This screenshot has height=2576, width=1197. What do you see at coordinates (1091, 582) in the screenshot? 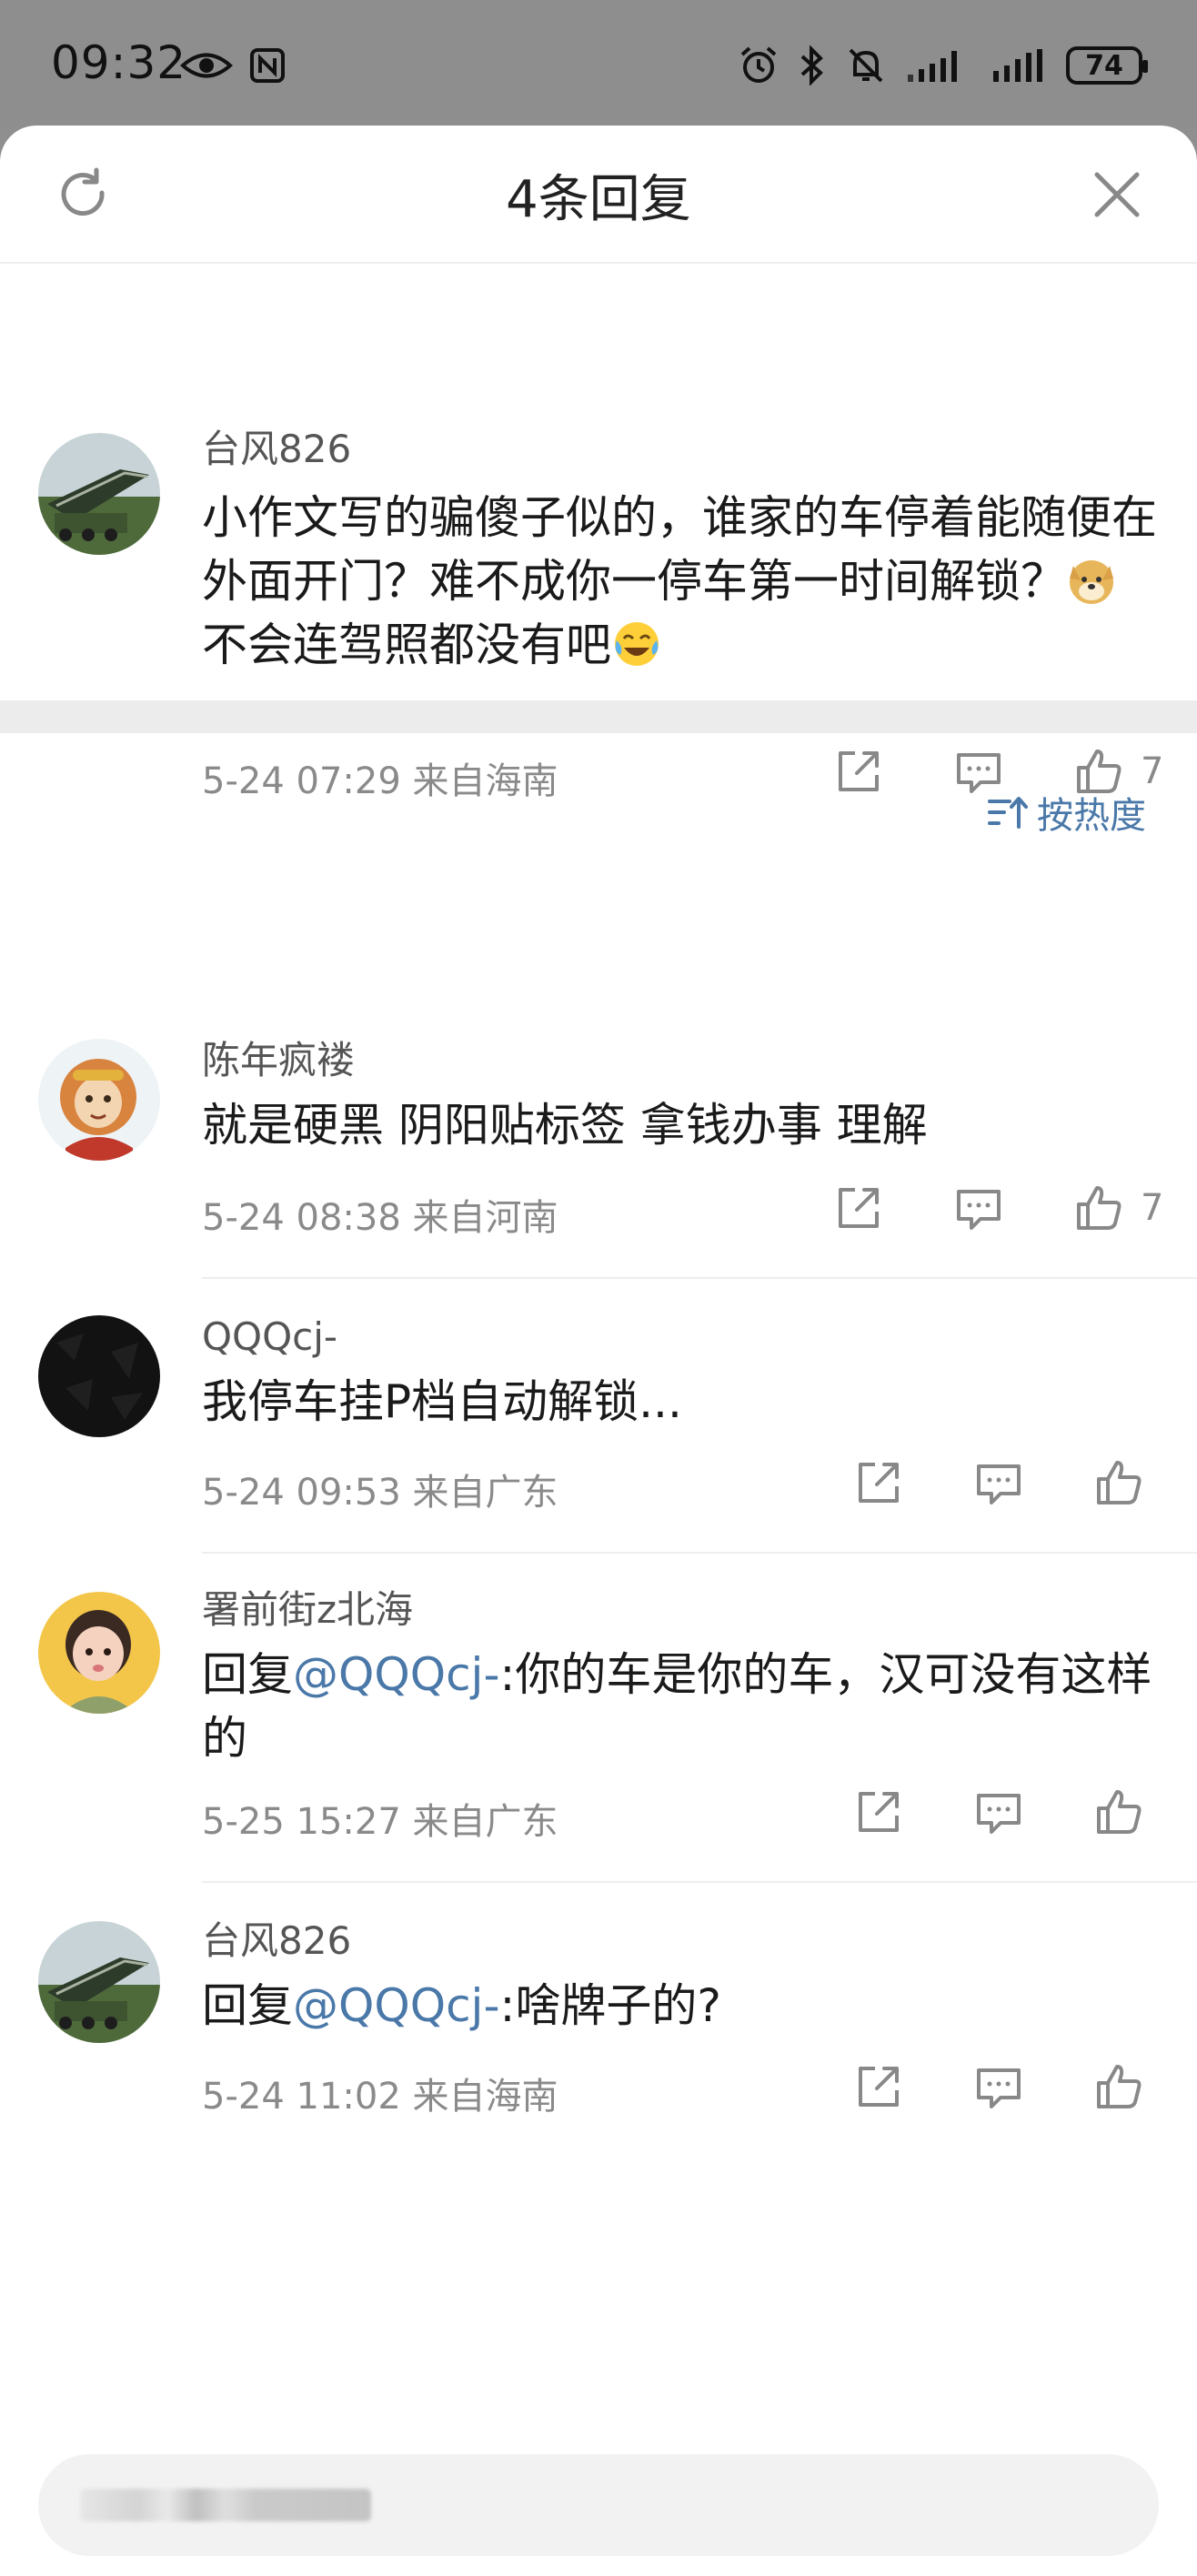
I see `doge-emoji` at bounding box center [1091, 582].